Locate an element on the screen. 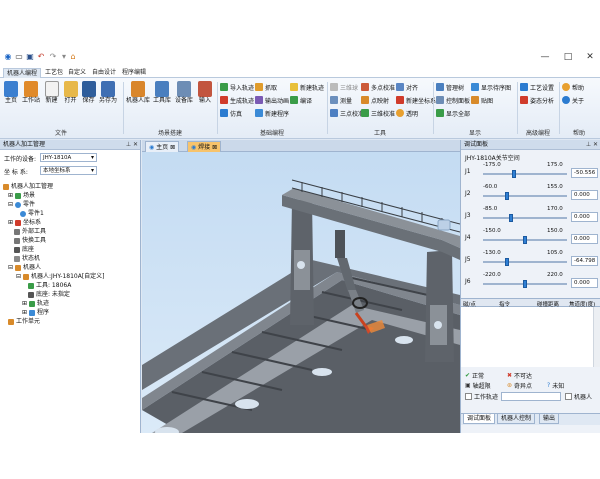 The height and width of the screenshot is (479, 600). about-button: 关于 is located at coordinates (573, 100).